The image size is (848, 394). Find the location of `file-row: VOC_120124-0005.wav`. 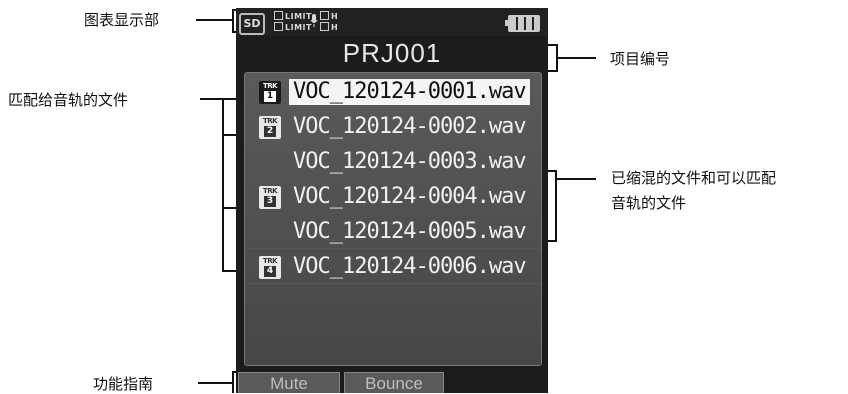

file-row: VOC_120124-0005.wav is located at coordinates (393, 233).